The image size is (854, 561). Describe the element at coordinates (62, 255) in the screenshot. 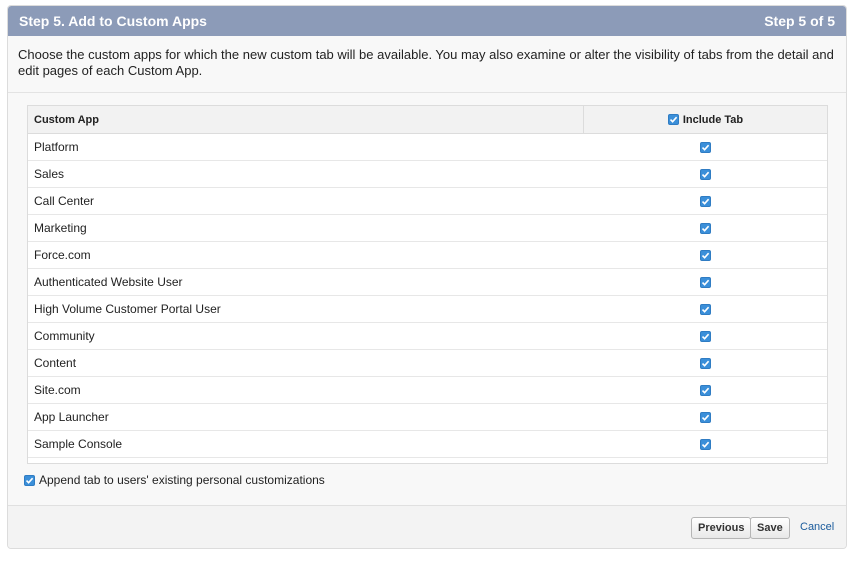

I see `custom-app-name: Force.com` at that location.